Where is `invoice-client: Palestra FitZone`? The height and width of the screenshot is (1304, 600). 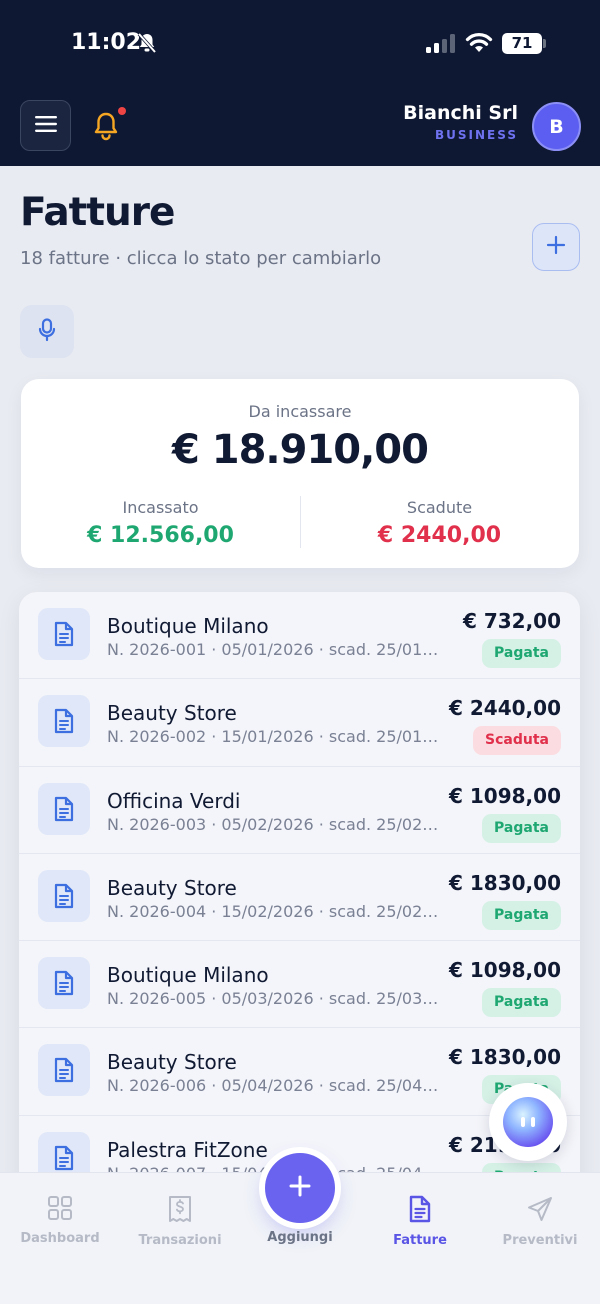
invoice-client: Palestra FitZone is located at coordinates (187, 1149).